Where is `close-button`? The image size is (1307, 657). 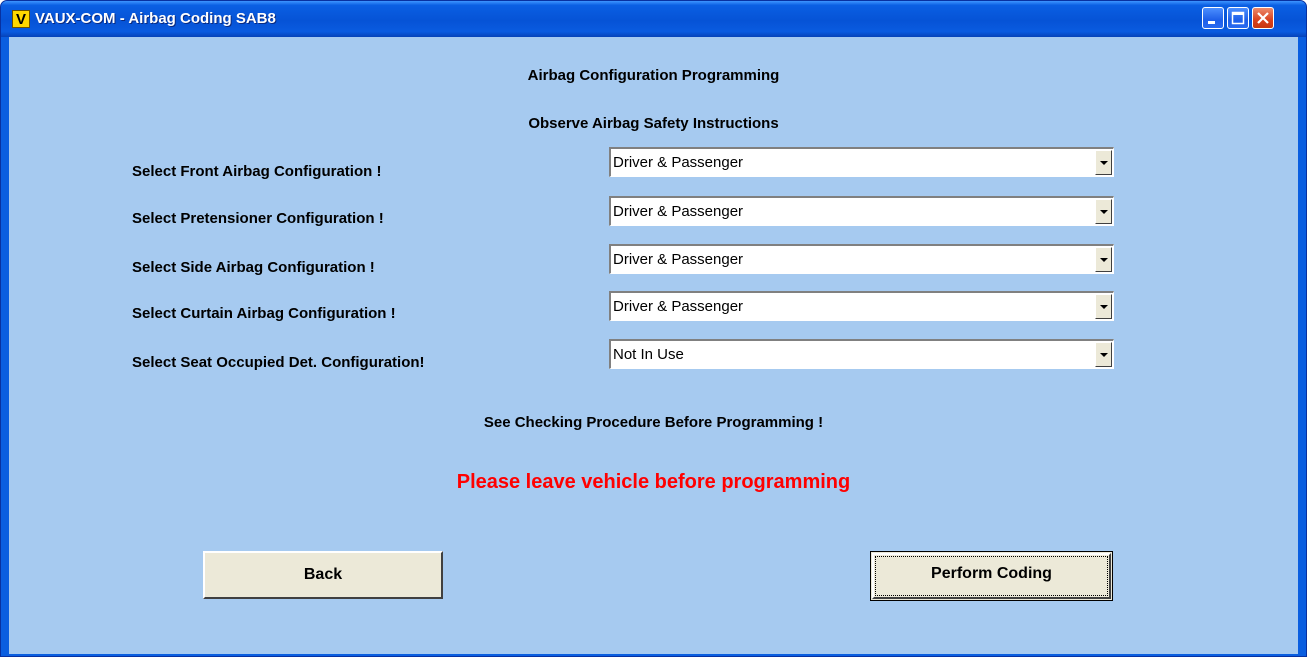 close-button is located at coordinates (1263, 18).